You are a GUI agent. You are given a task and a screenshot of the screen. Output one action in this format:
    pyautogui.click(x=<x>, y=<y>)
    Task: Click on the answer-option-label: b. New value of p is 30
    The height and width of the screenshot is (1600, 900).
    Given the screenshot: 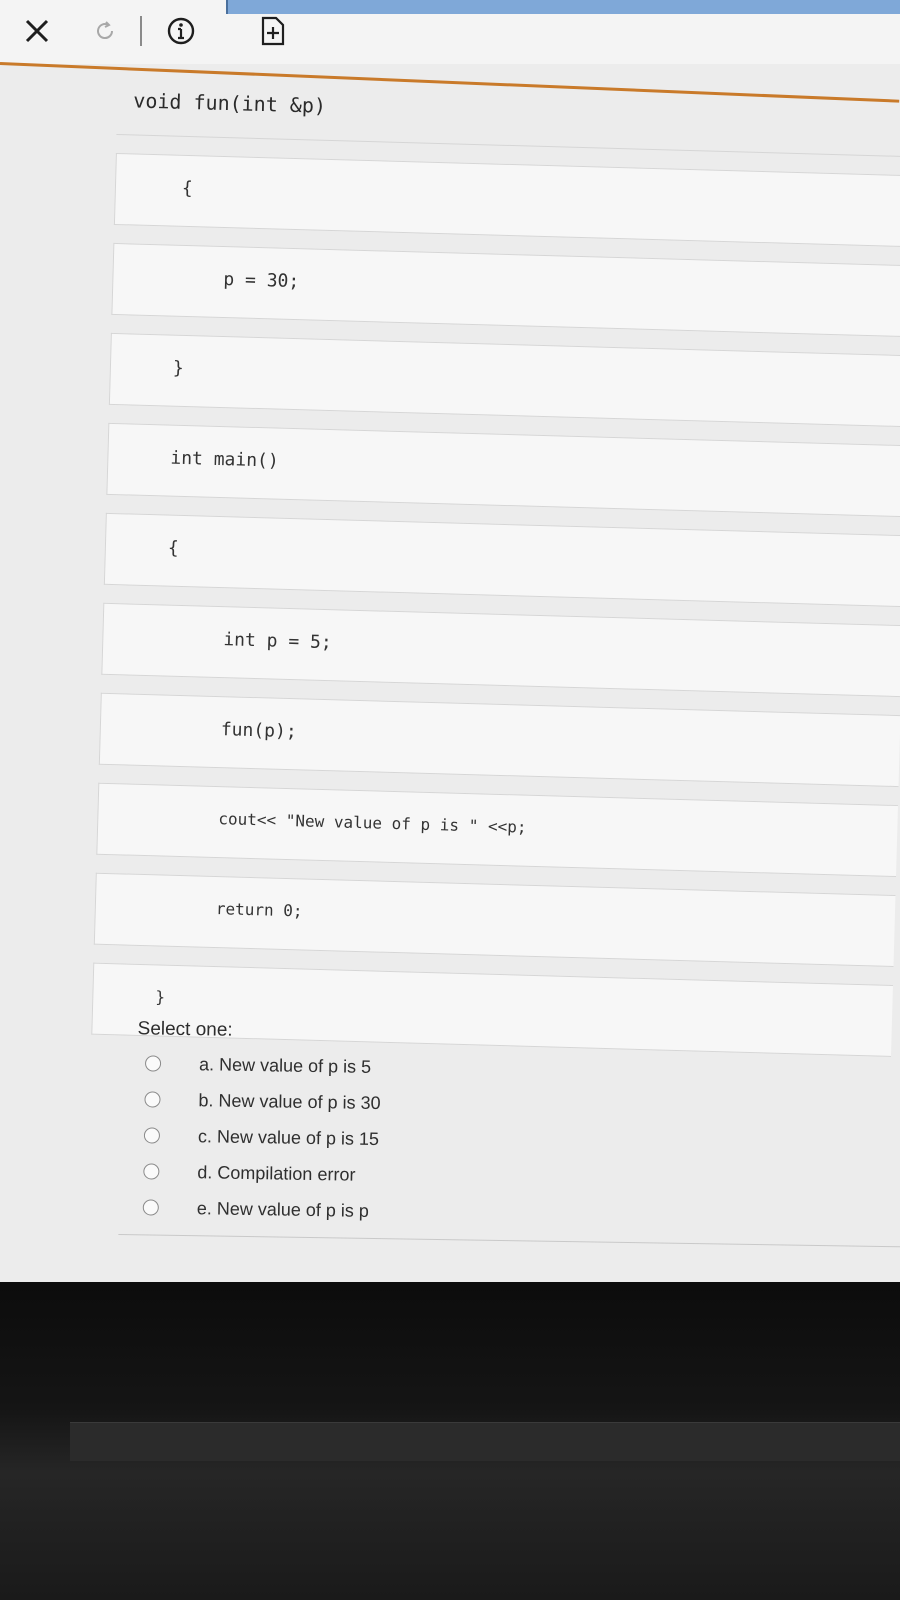 What is the action you would take?
    pyautogui.click(x=289, y=1101)
    